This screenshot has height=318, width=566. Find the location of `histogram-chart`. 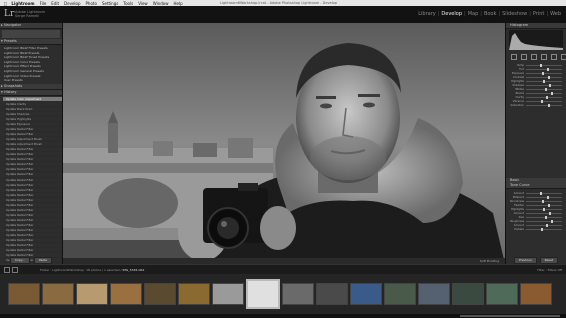

histogram-chart is located at coordinates (536, 40).